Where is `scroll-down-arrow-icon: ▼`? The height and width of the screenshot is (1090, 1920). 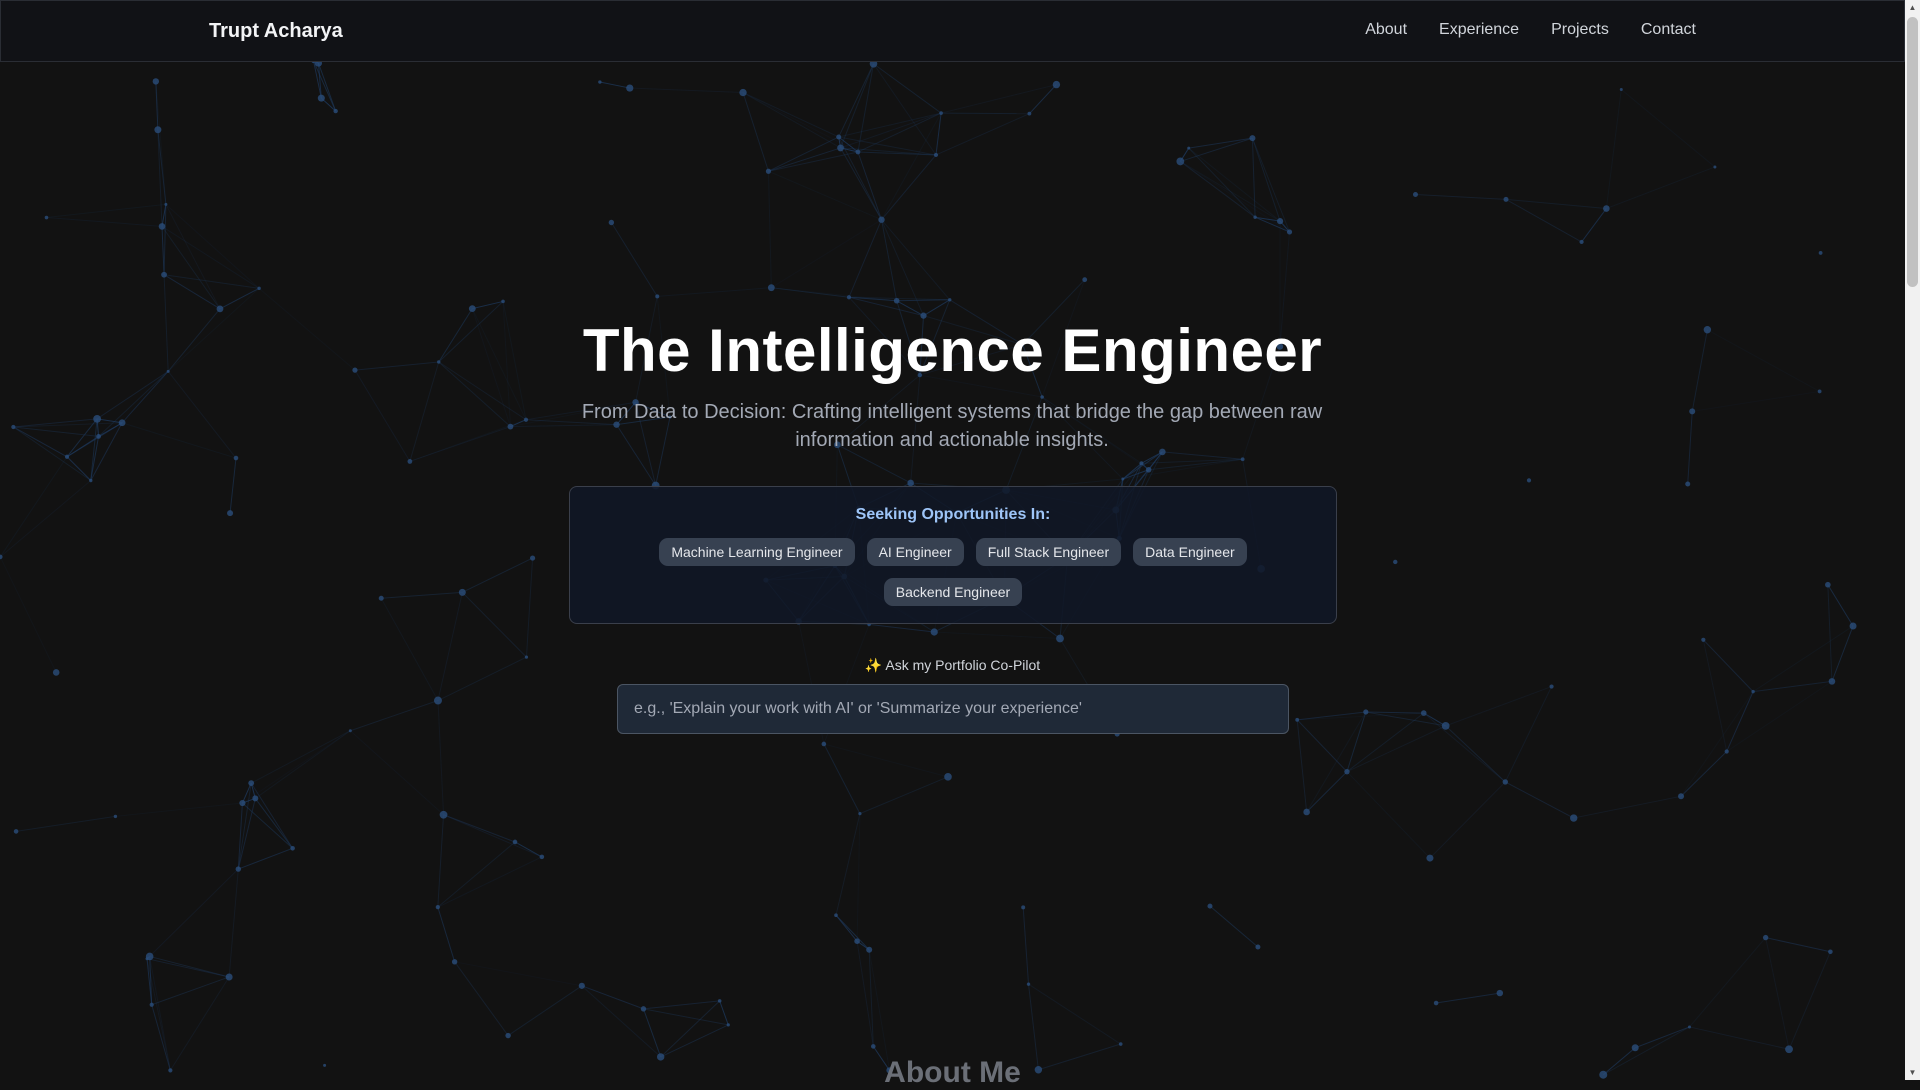
scroll-down-arrow-icon: ▼ is located at coordinates (1912, 1072).